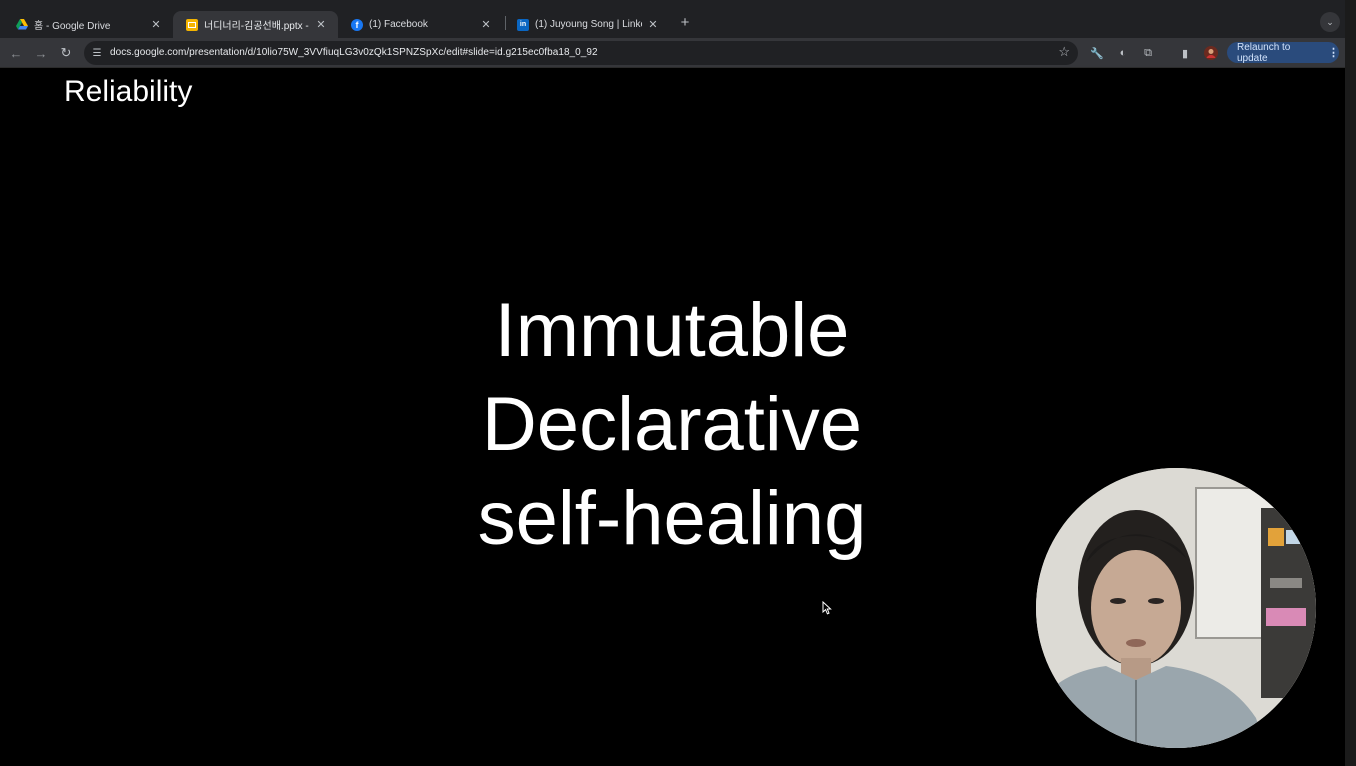 The width and height of the screenshot is (1356, 766). I want to click on tab-title: 너디너리-김공선배.pptx - Google, so click(257, 26).